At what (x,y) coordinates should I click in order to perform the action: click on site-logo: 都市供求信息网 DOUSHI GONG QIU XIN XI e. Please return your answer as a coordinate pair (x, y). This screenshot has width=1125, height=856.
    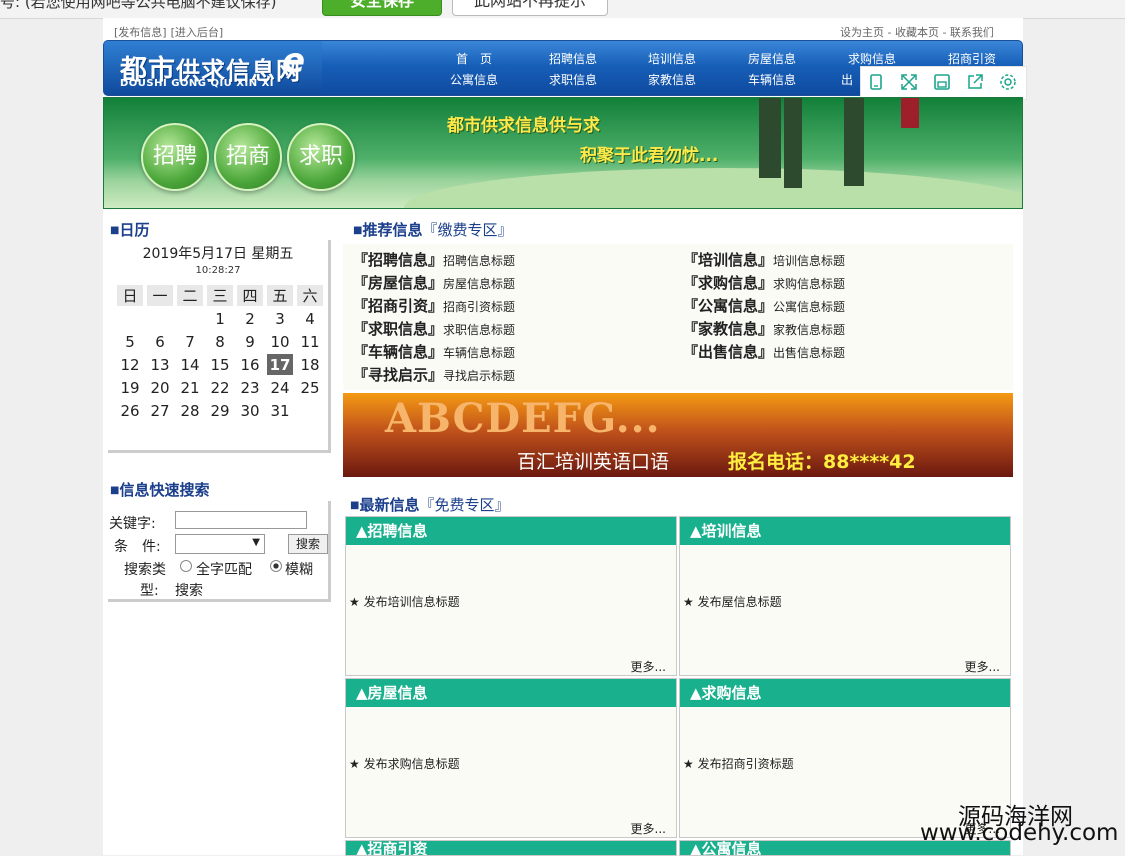
    Looking at the image, I should click on (213, 68).